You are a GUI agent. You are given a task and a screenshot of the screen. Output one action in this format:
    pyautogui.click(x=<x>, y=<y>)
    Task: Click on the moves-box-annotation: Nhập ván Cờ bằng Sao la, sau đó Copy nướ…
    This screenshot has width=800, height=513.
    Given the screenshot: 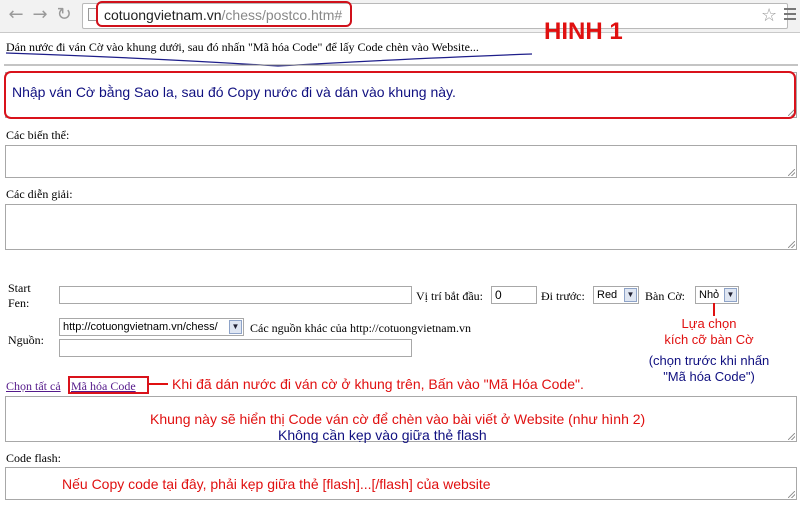 What is the action you would take?
    pyautogui.click(x=234, y=92)
    